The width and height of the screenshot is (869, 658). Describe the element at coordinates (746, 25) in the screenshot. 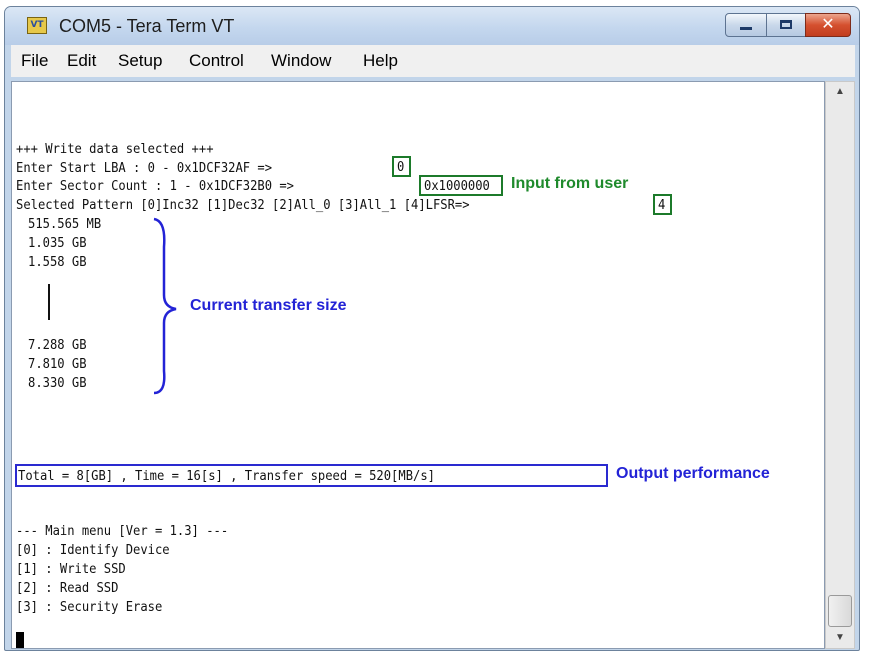

I see `minimize-button` at that location.